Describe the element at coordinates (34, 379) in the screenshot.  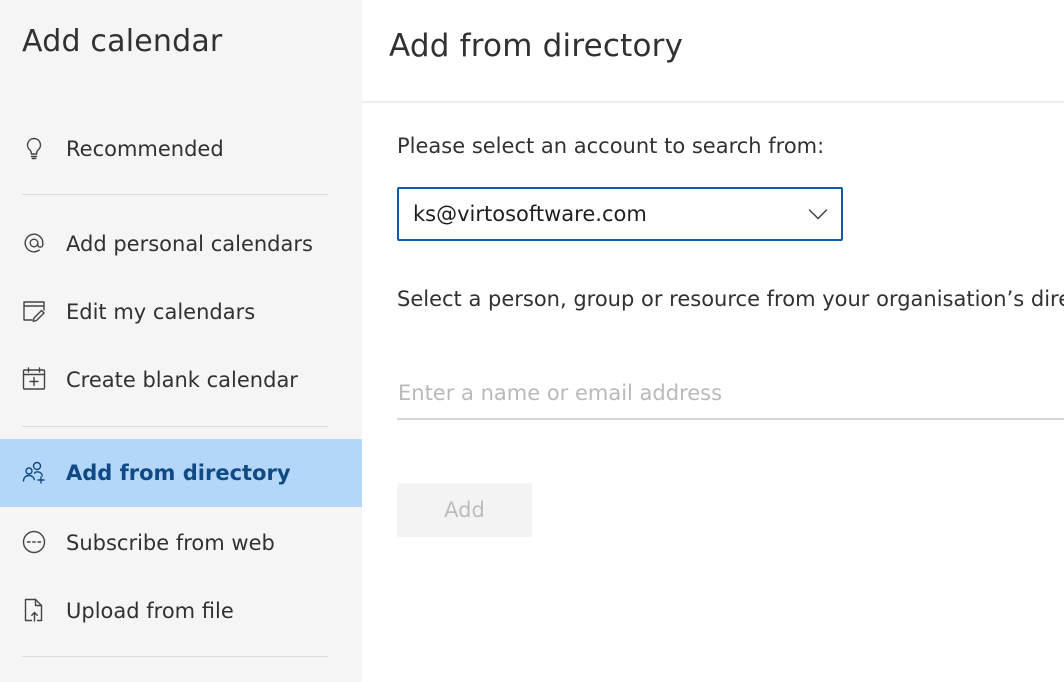
I see `calendar-add-icon` at that location.